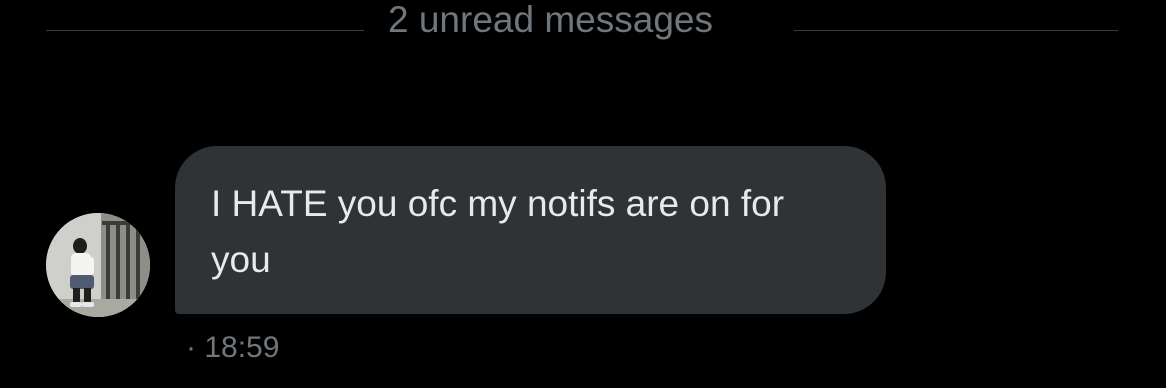 This screenshot has width=1166, height=388. Describe the element at coordinates (498, 231) in the screenshot. I see `message-text: I HATE you ofc my notifs are on for you` at that location.